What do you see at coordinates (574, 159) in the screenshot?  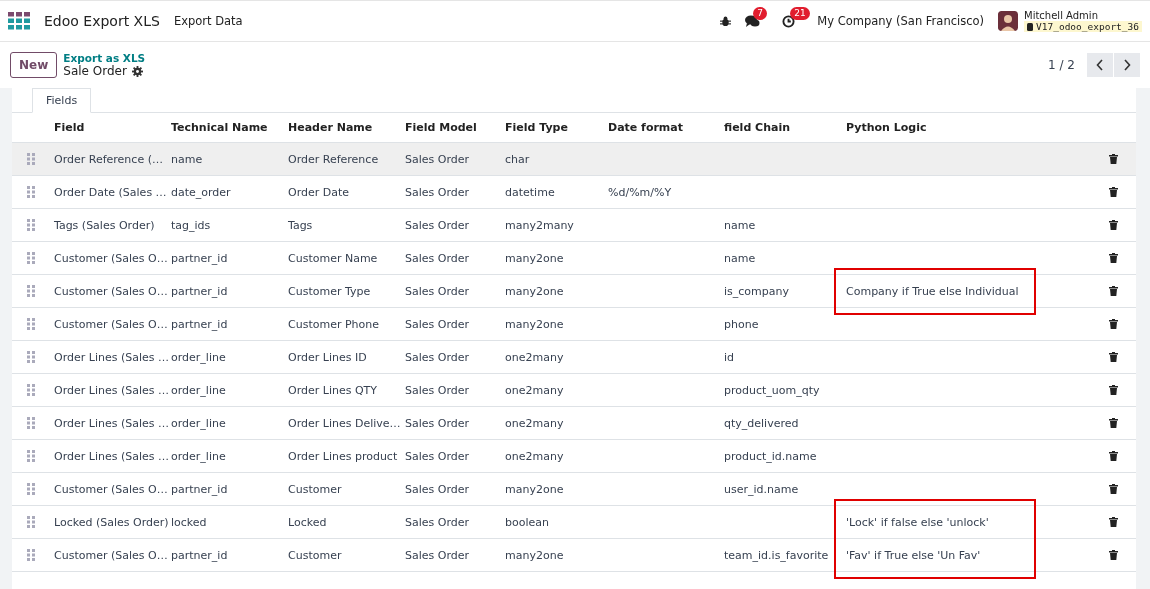 I see `table-row: Order Reference (… name Order Reference Sales Order char` at bounding box center [574, 159].